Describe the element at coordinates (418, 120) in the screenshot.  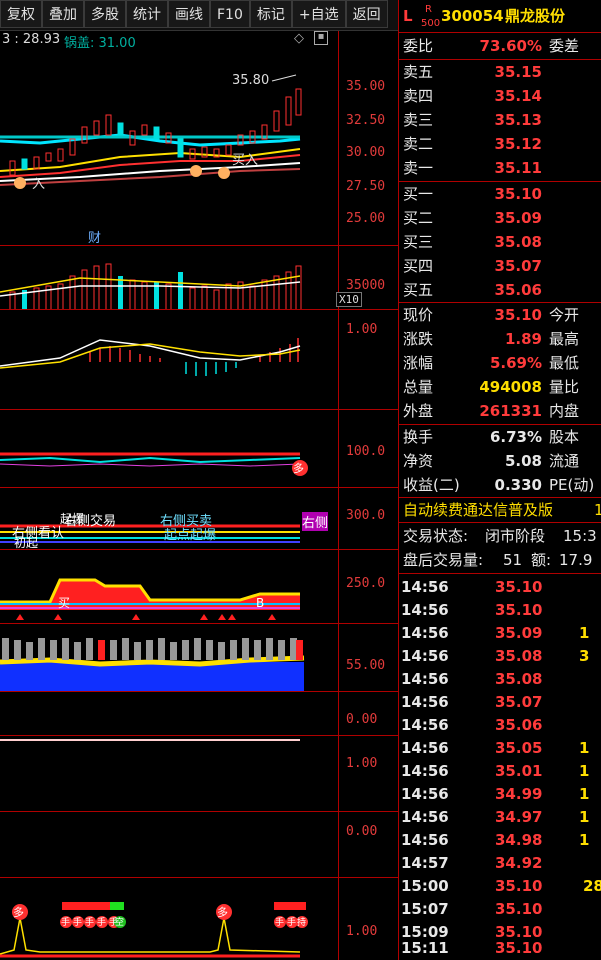
I see `ask-label: 卖三` at that location.